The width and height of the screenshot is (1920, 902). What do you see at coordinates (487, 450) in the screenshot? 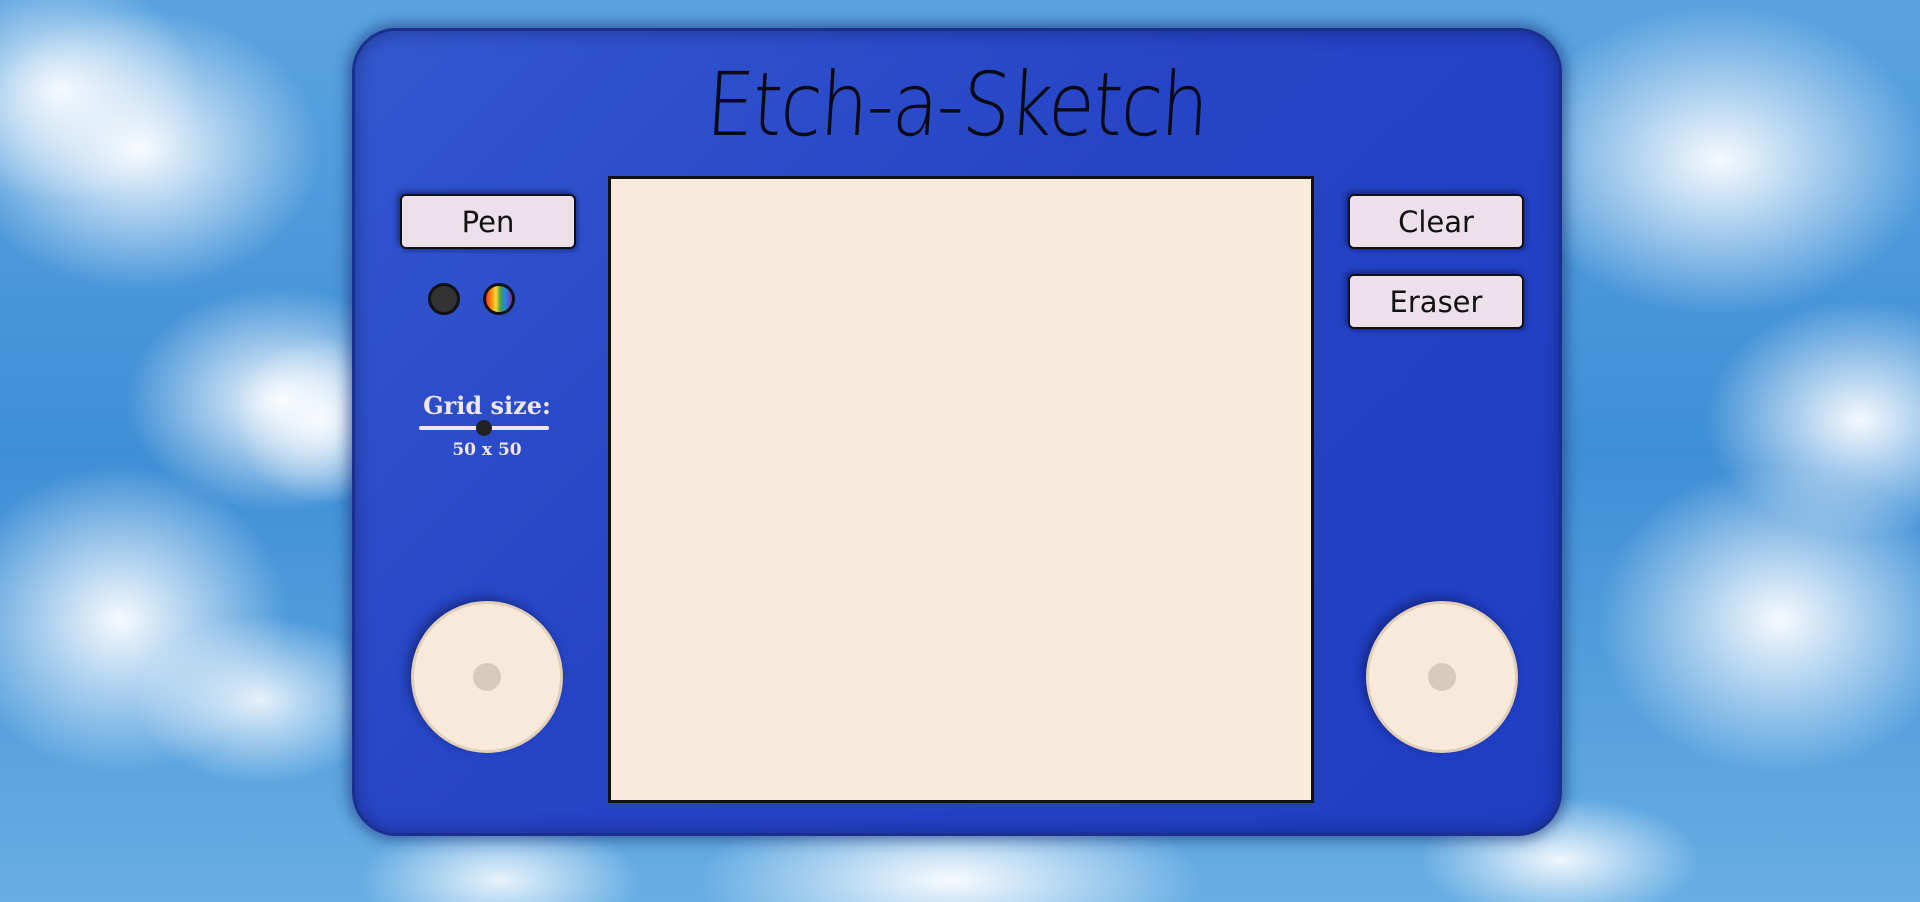
I see `grid-size-value: 50 x 50` at bounding box center [487, 450].